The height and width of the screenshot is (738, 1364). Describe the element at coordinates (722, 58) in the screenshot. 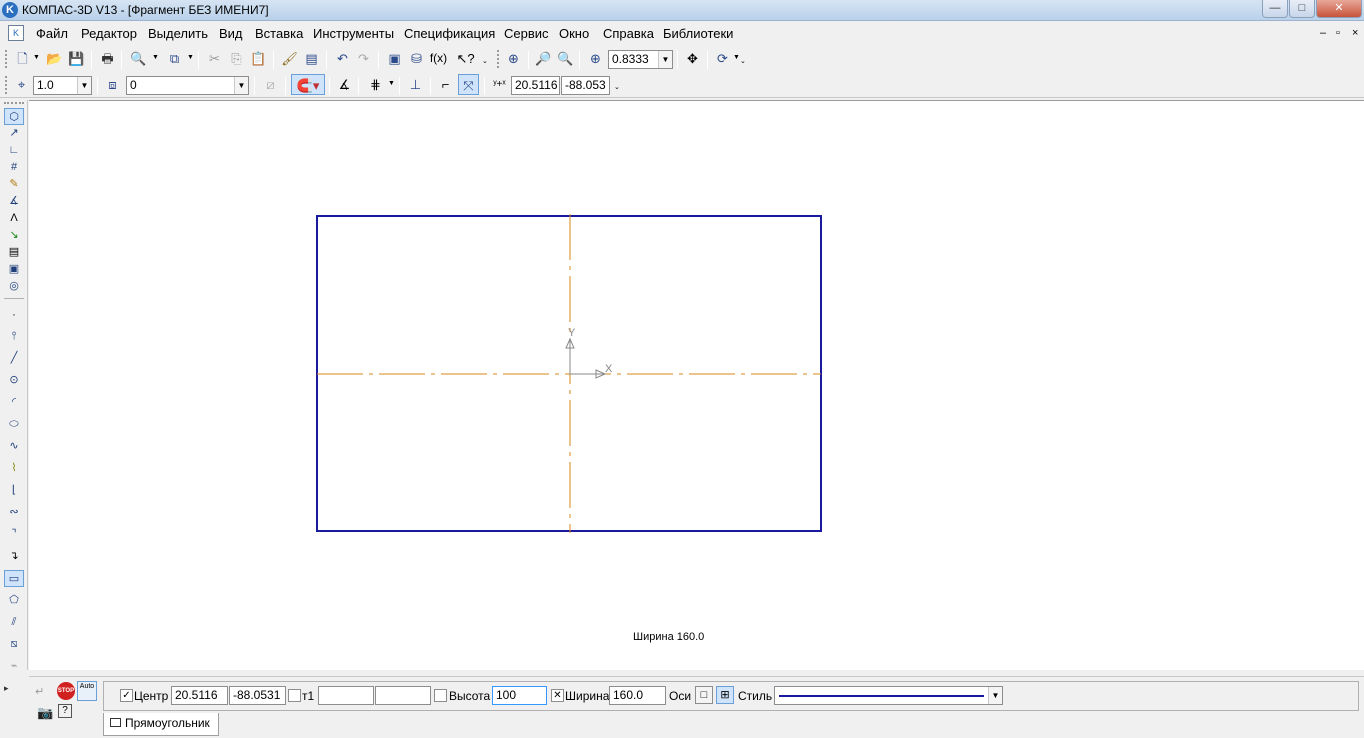

I see `refresh-view-icon: ⟳` at that location.